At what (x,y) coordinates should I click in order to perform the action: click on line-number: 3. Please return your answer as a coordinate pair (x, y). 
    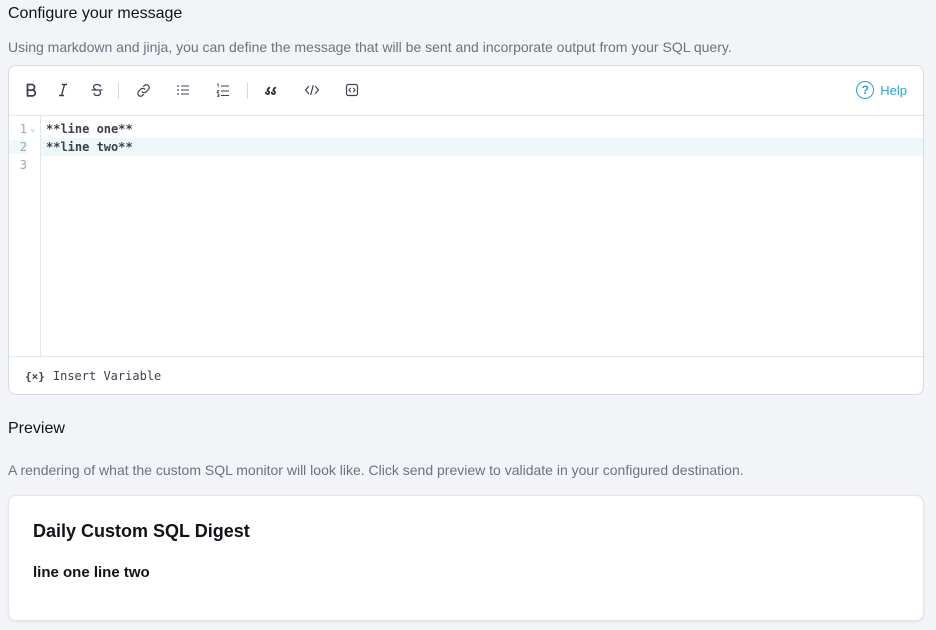
    Looking at the image, I should click on (23, 165).